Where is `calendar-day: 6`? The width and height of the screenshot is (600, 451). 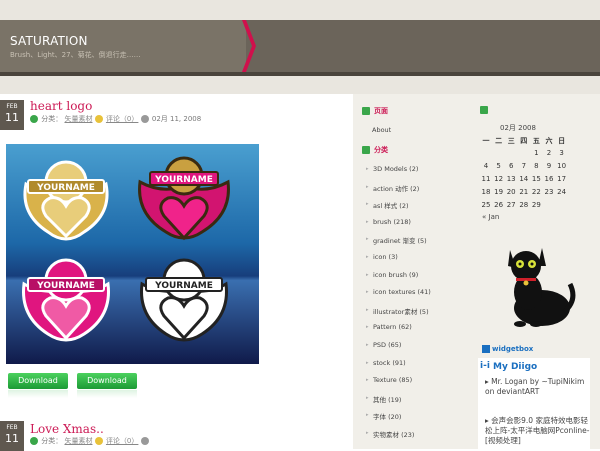
calendar-day: 6 is located at coordinates (511, 166).